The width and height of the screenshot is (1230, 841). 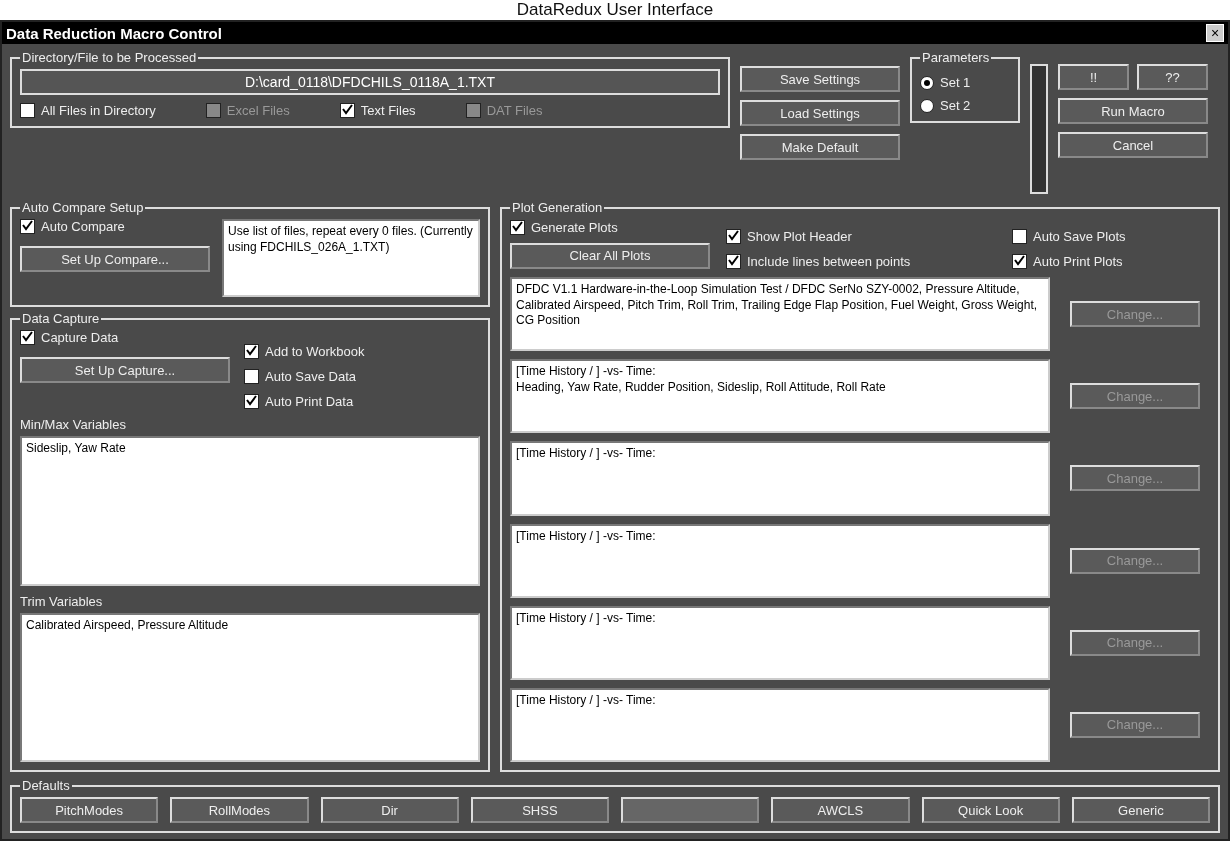 What do you see at coordinates (1140, 810) in the screenshot?
I see `defaults-button: Generic` at bounding box center [1140, 810].